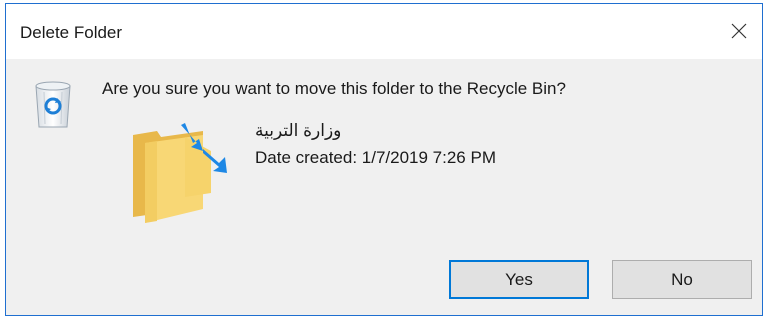 The image size is (766, 320). I want to click on folder-icon, so click(180, 173).